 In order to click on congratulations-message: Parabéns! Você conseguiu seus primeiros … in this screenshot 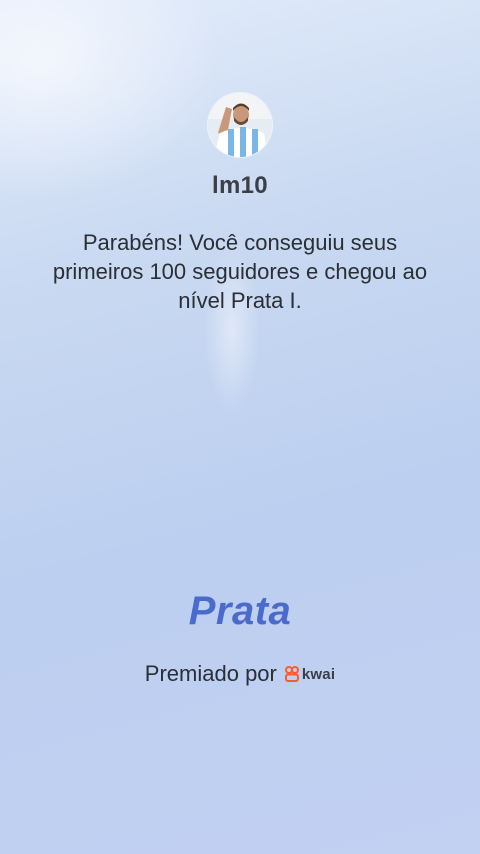, I will do `click(240, 271)`.